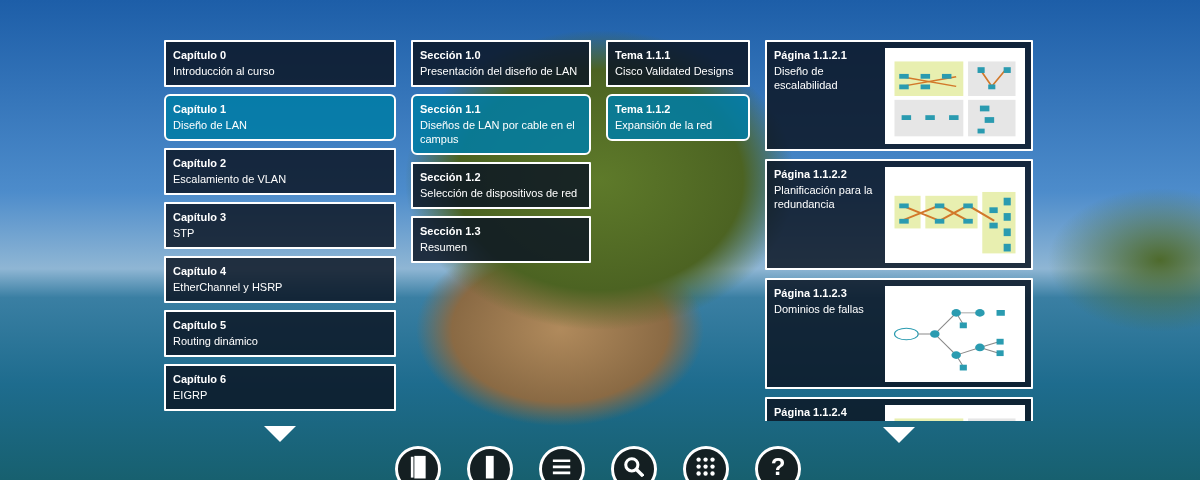  What do you see at coordinates (678, 63) in the screenshot?
I see `topic-card: Tema 1.1.1 Cisco Validated Designs` at bounding box center [678, 63].